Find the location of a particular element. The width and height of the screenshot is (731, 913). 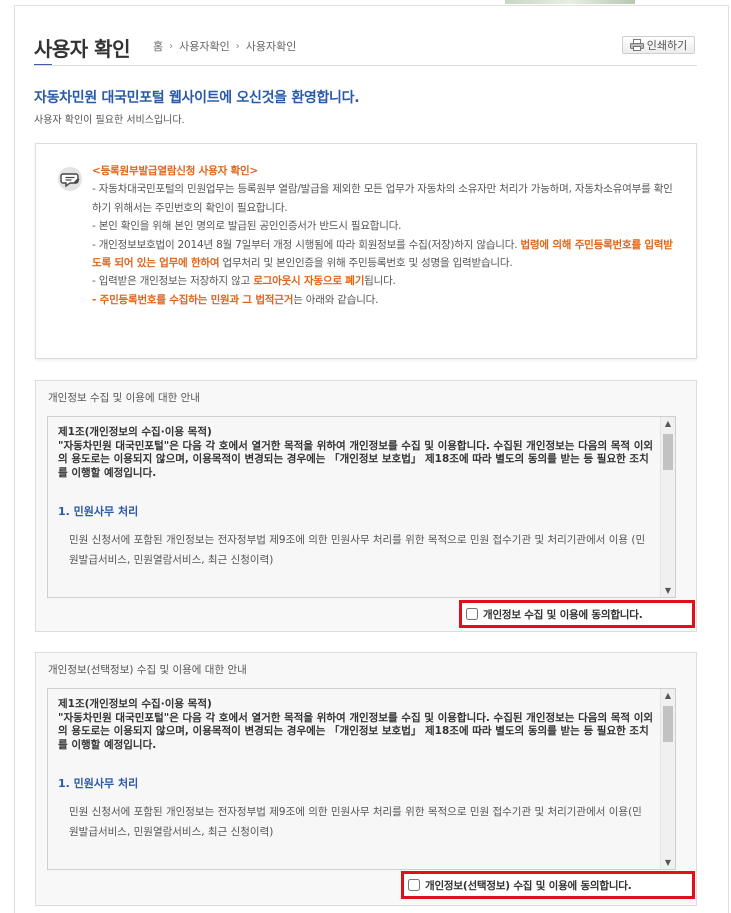

notice-text: - 입력받은 개인정보는 저장하지 않고 is located at coordinates (173, 281).